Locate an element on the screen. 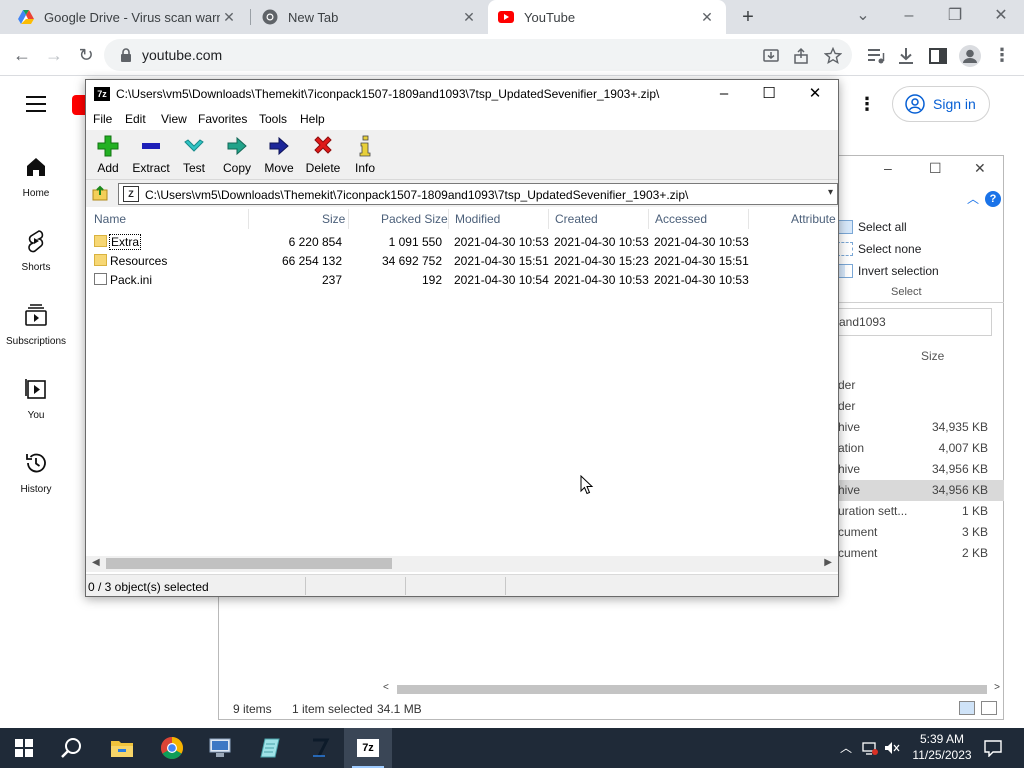  tab-new-tab: New Tab ✕ is located at coordinates (370, 17).